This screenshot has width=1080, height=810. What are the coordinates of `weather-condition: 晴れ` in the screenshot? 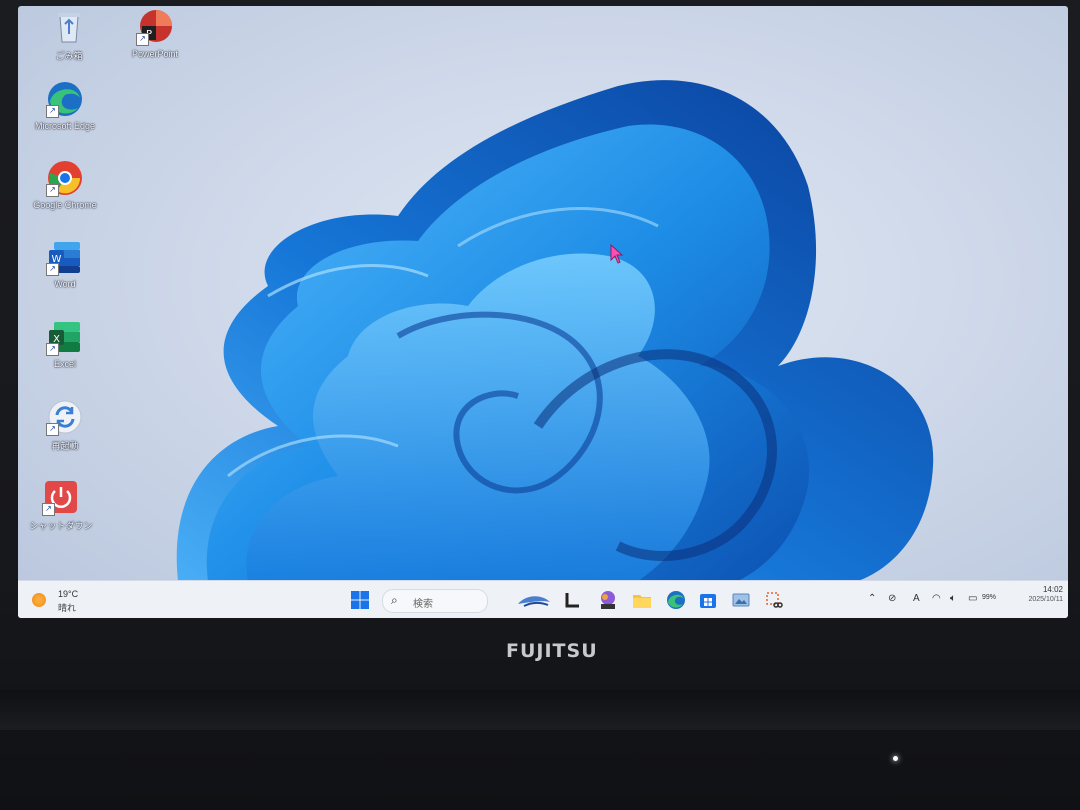 It's located at (67, 608).